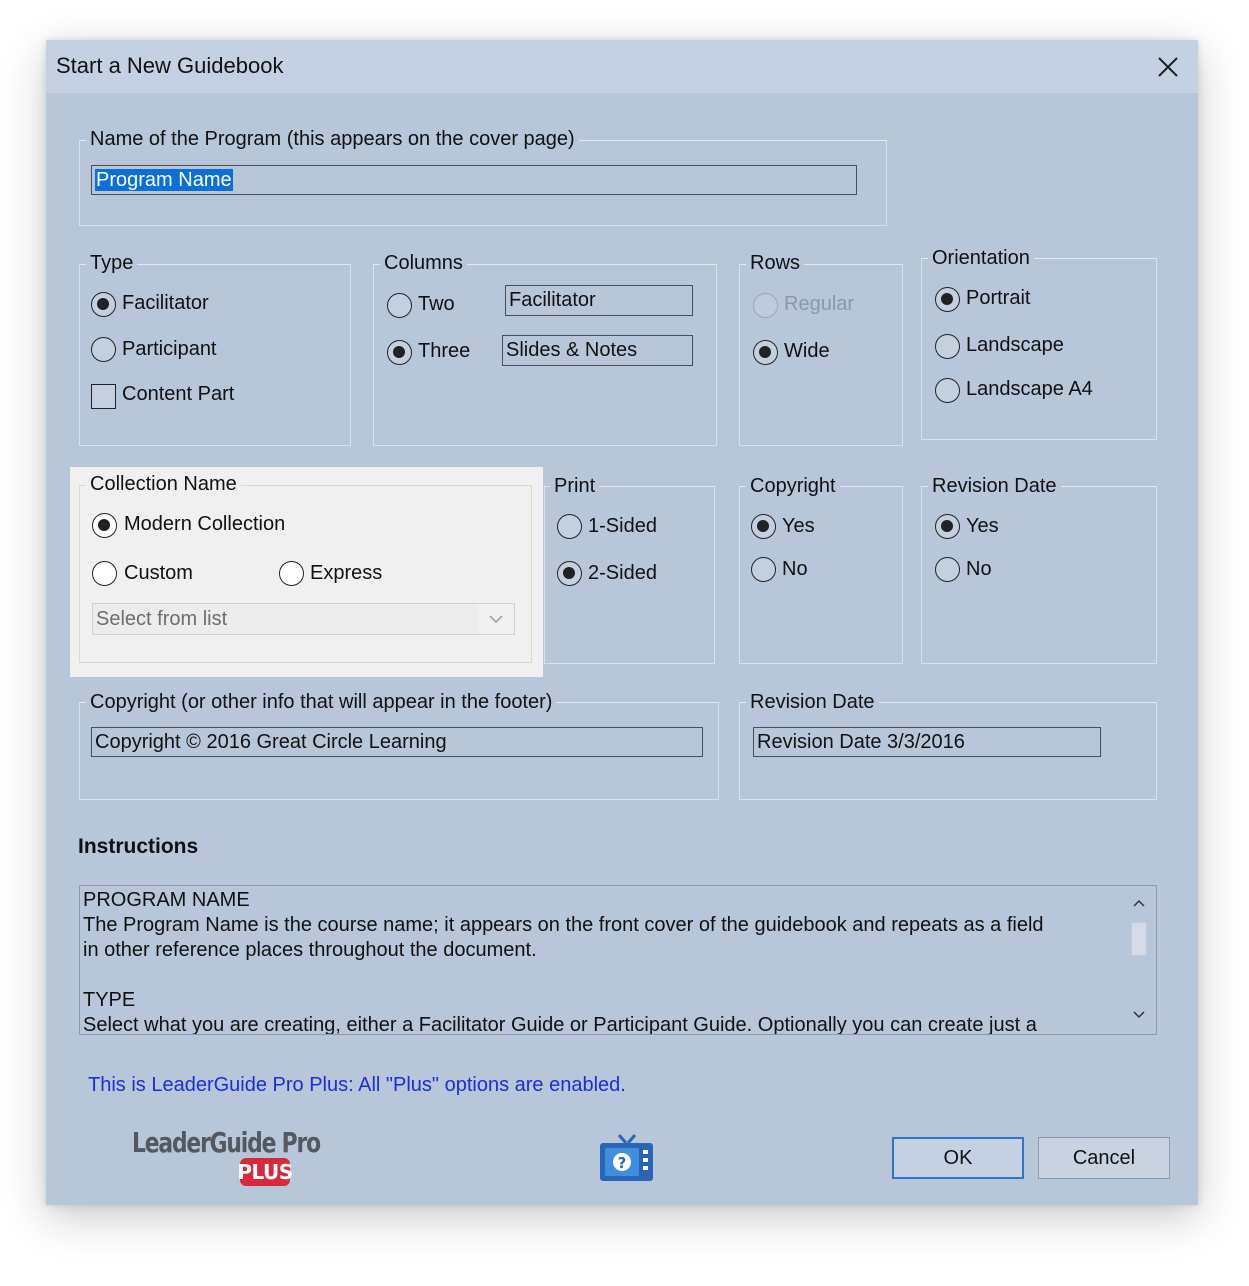  What do you see at coordinates (765, 352) in the screenshot?
I see `rows-wide-radio` at bounding box center [765, 352].